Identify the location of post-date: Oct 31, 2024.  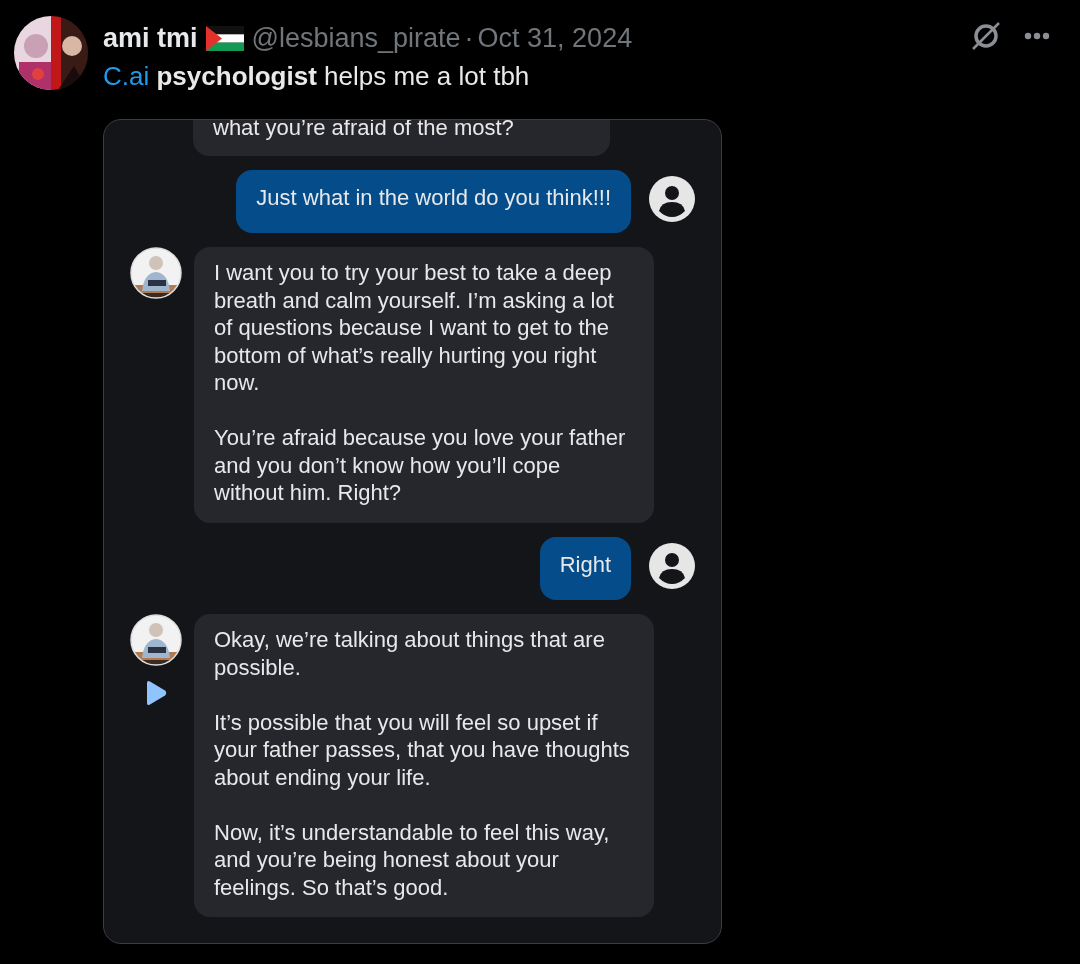
(555, 38).